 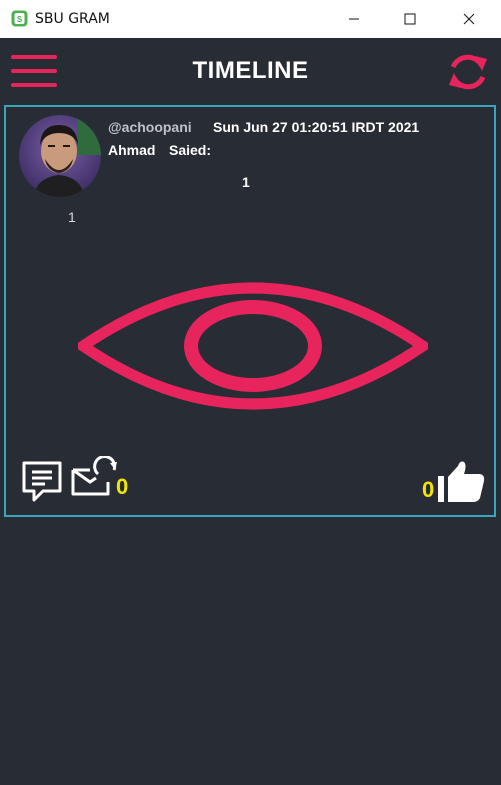 I want to click on page-title: TIMELINE, so click(x=250, y=70).